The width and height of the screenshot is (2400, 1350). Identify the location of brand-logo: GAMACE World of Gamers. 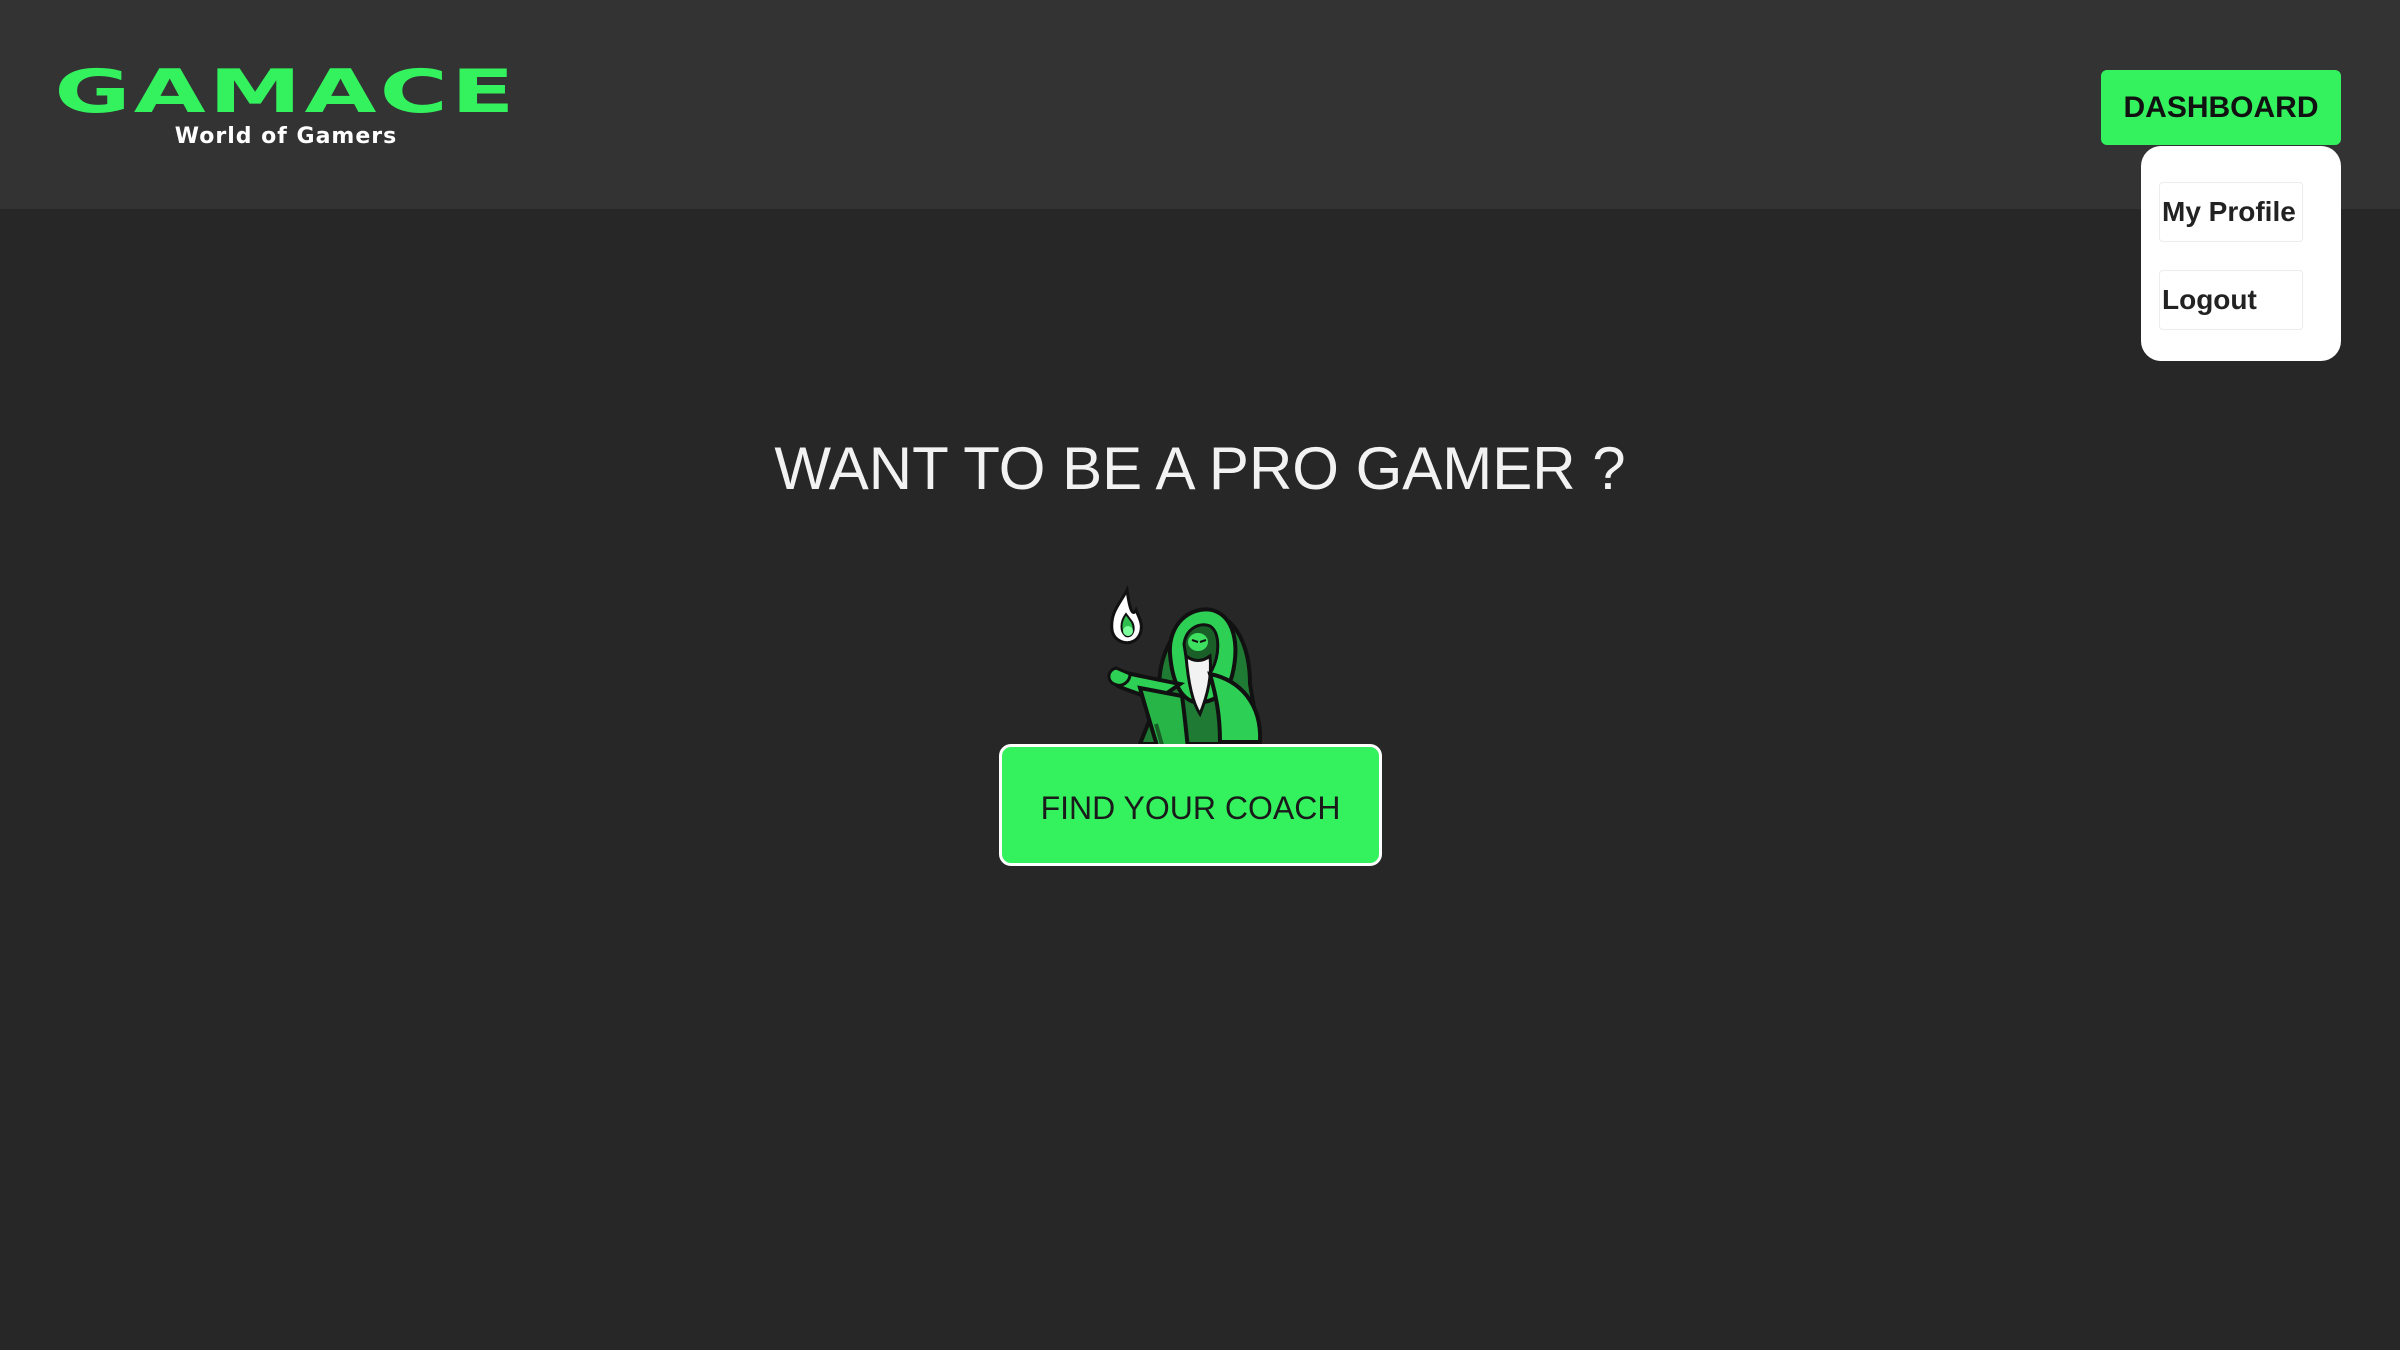
(284, 108).